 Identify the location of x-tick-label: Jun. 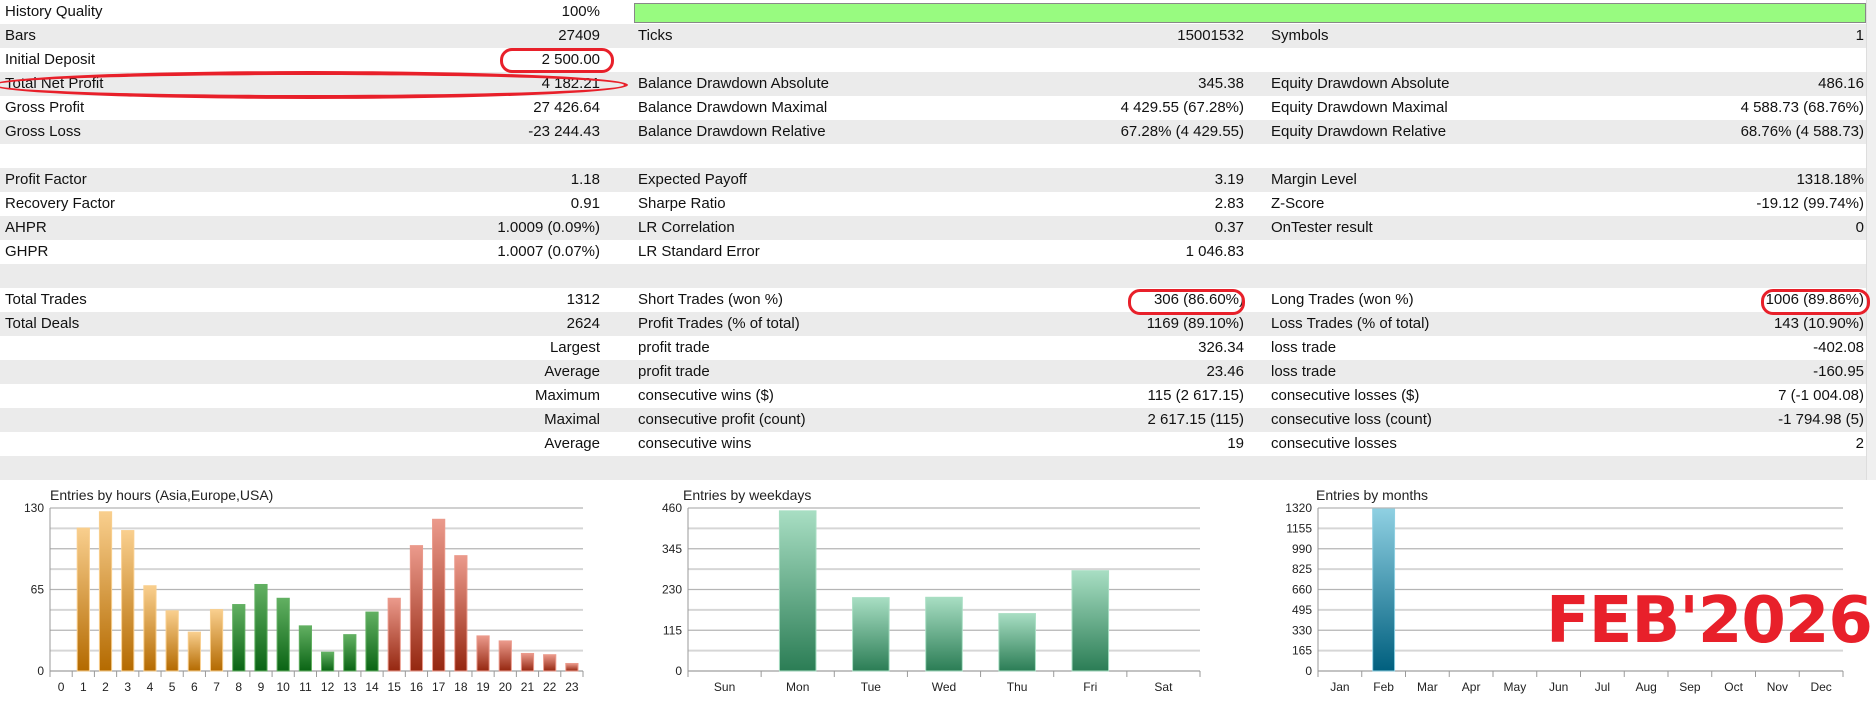
(1558, 687).